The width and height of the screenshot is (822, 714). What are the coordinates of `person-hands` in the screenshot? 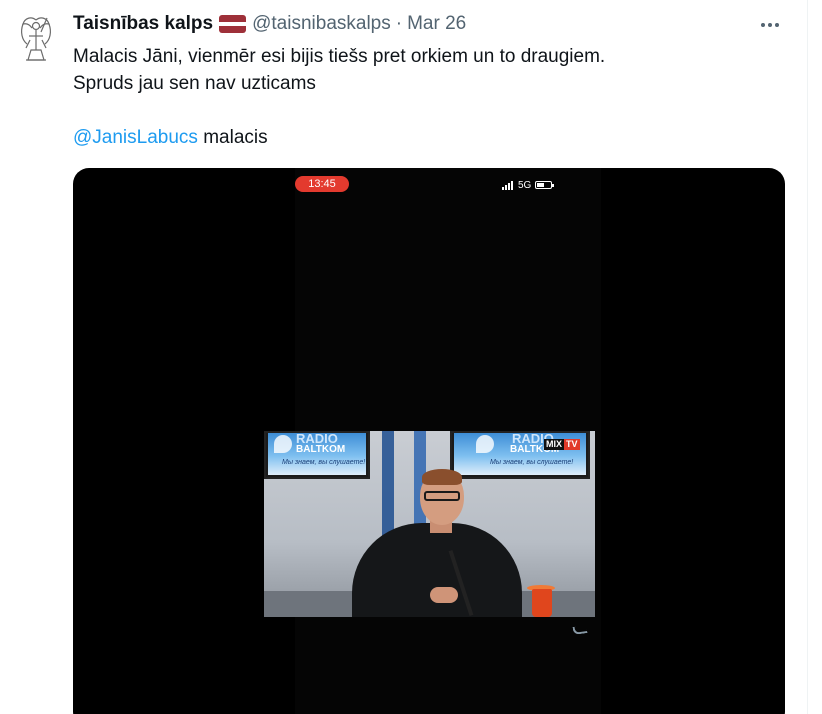 It's located at (444, 595).